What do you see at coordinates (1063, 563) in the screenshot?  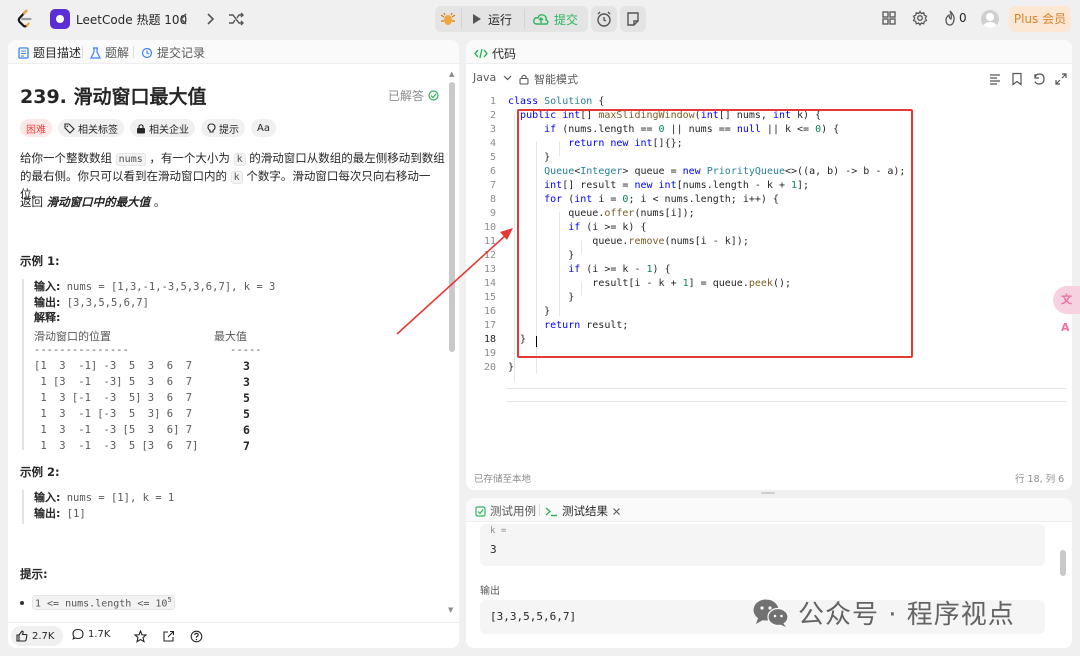 I see `result-scrollbar` at bounding box center [1063, 563].